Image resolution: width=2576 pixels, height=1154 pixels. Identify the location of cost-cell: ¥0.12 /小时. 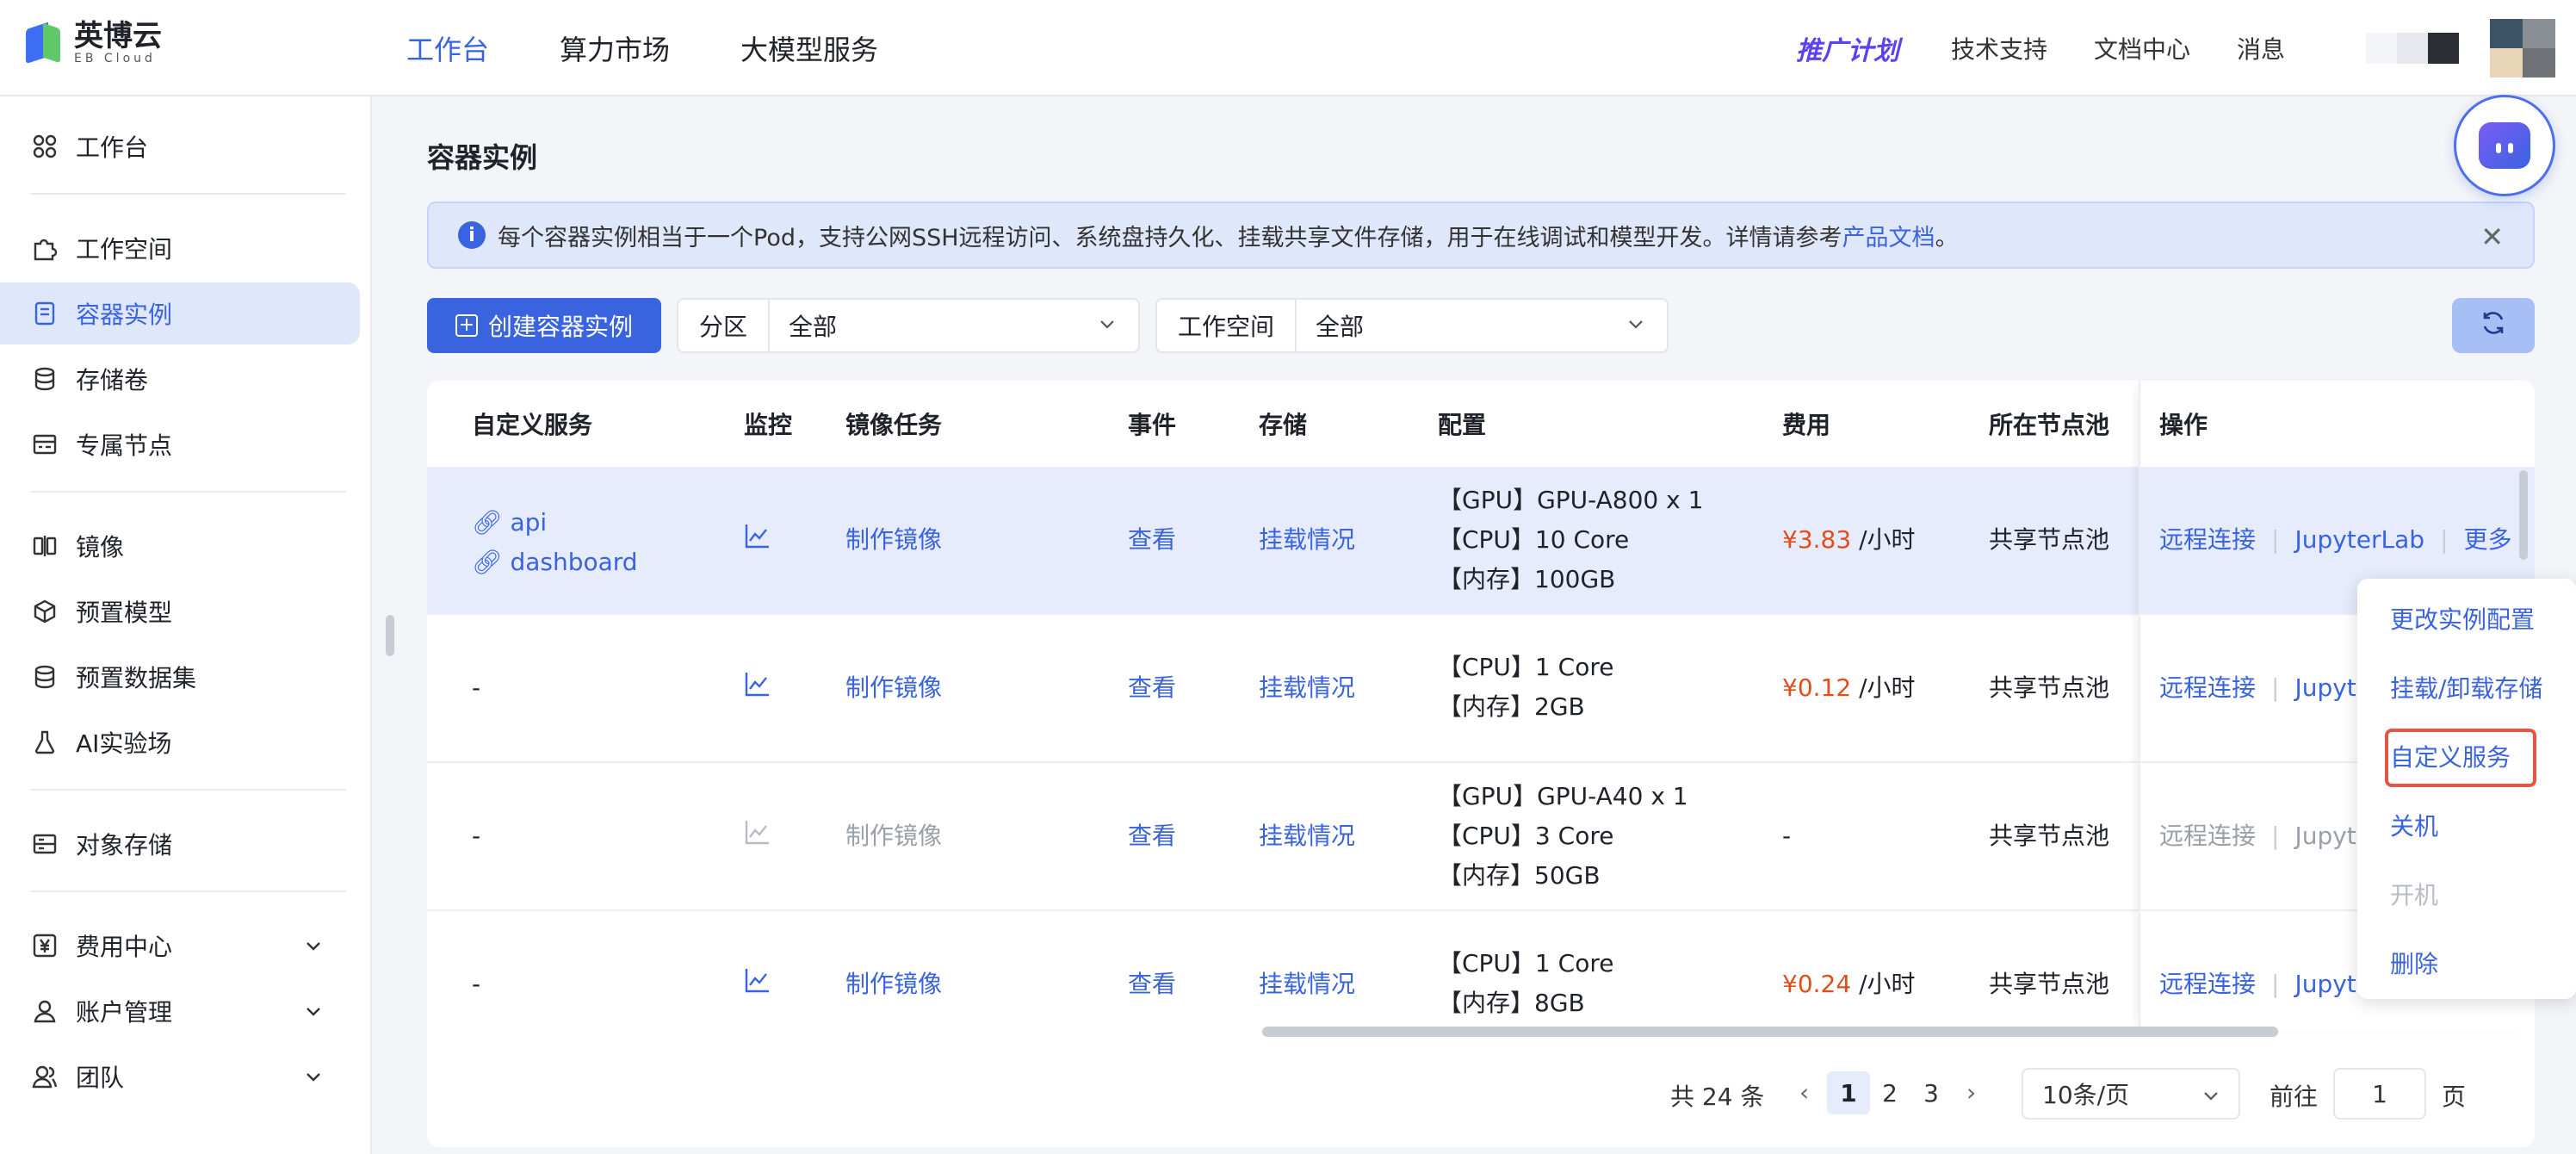
(1849, 687).